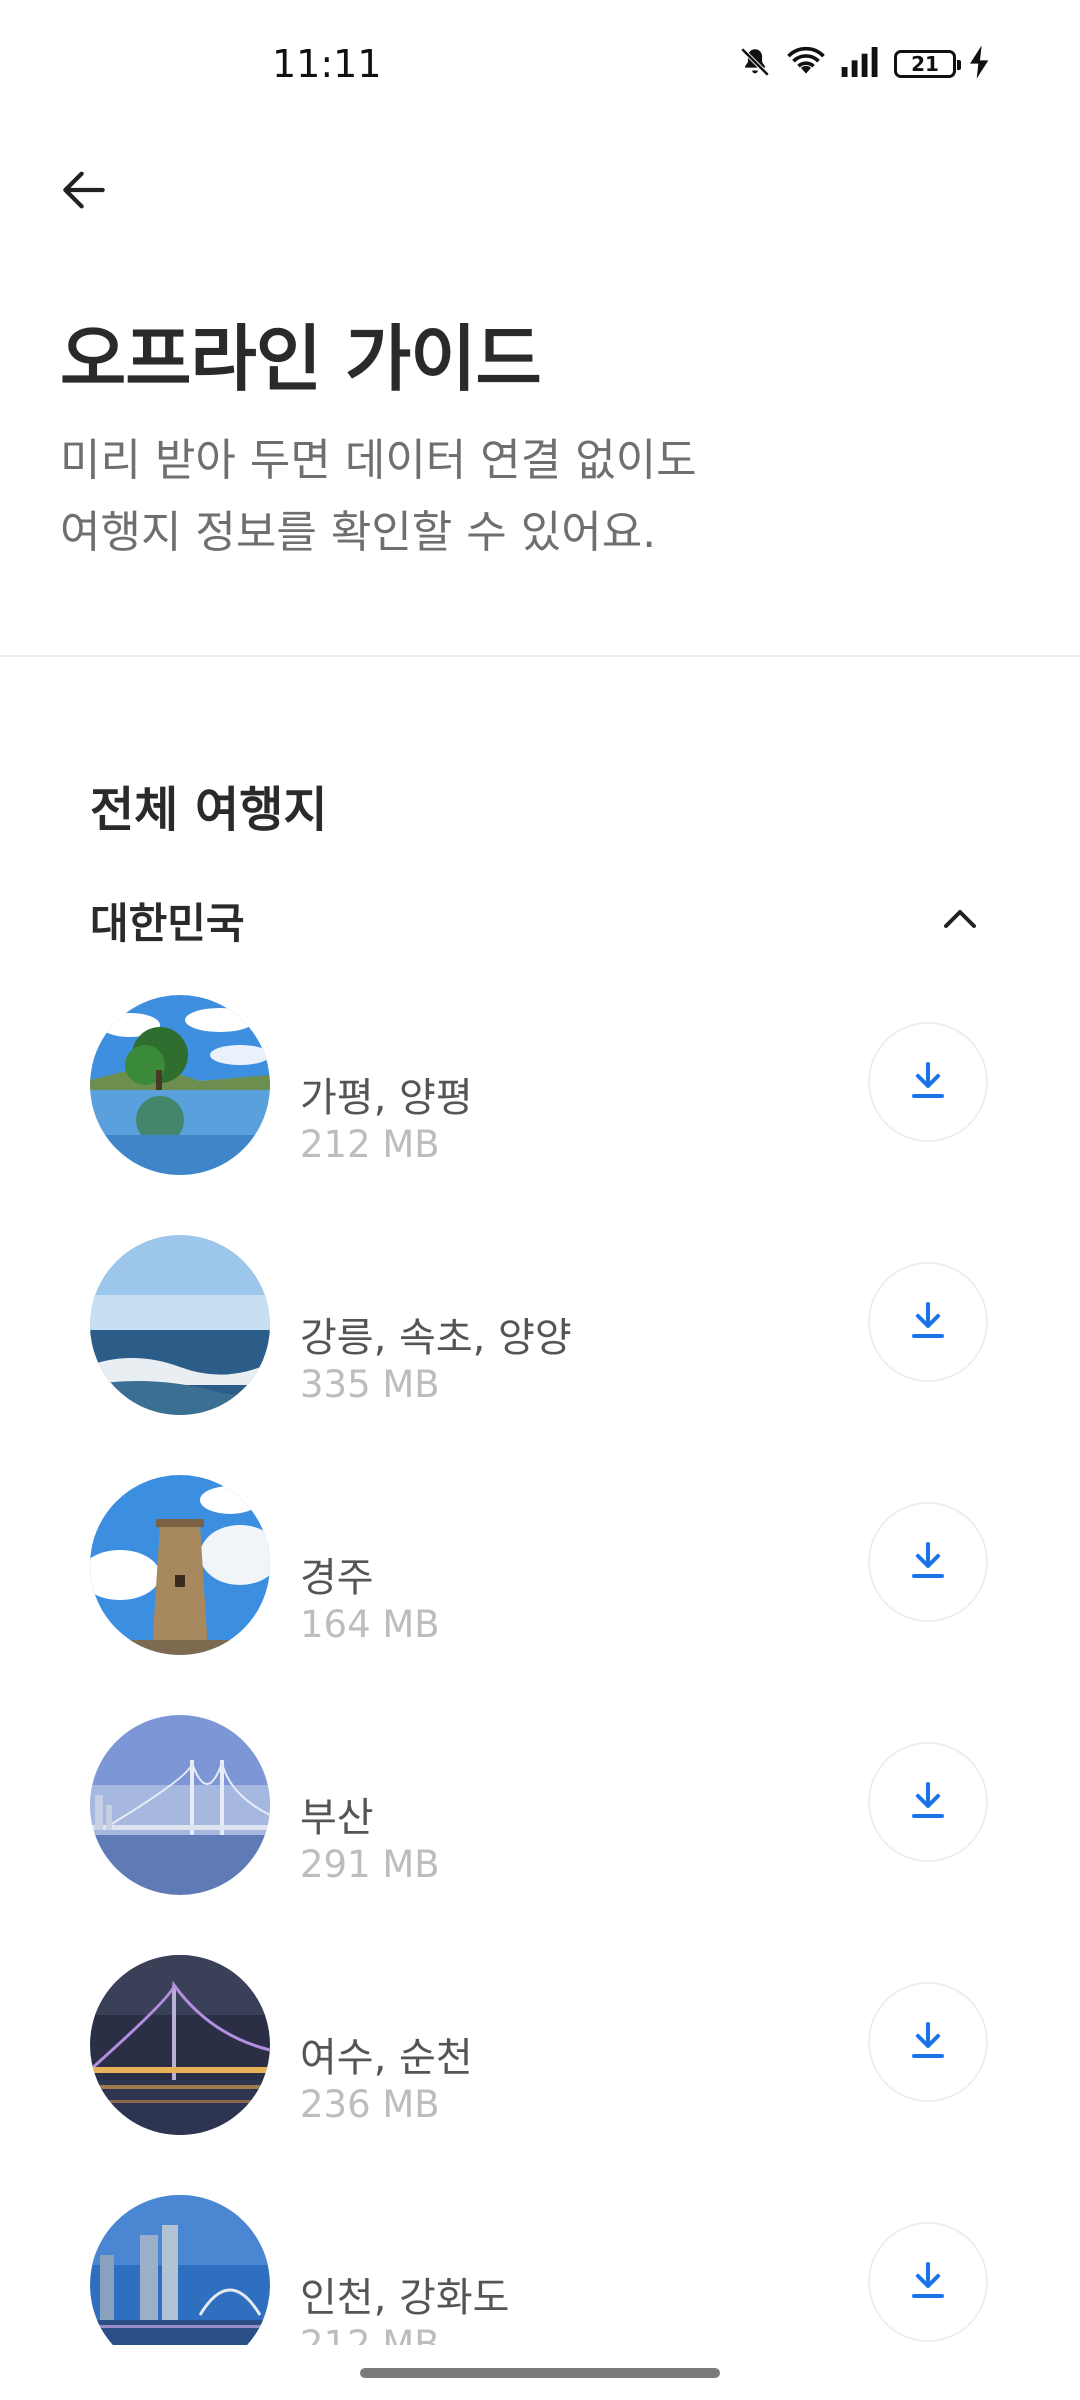 The image size is (1080, 2400). Describe the element at coordinates (540, 65) in the screenshot. I see `status-bar: 11:11 21` at that location.